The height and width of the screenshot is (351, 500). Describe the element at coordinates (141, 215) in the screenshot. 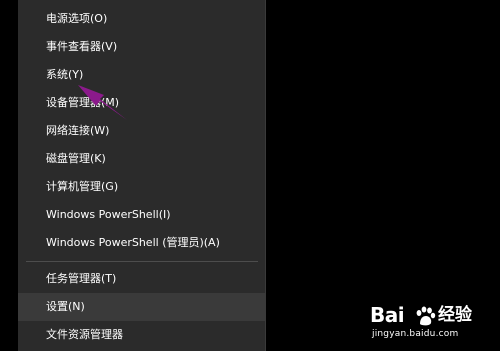

I see `menu-item-powershell: Windows PowerShell(I)` at that location.